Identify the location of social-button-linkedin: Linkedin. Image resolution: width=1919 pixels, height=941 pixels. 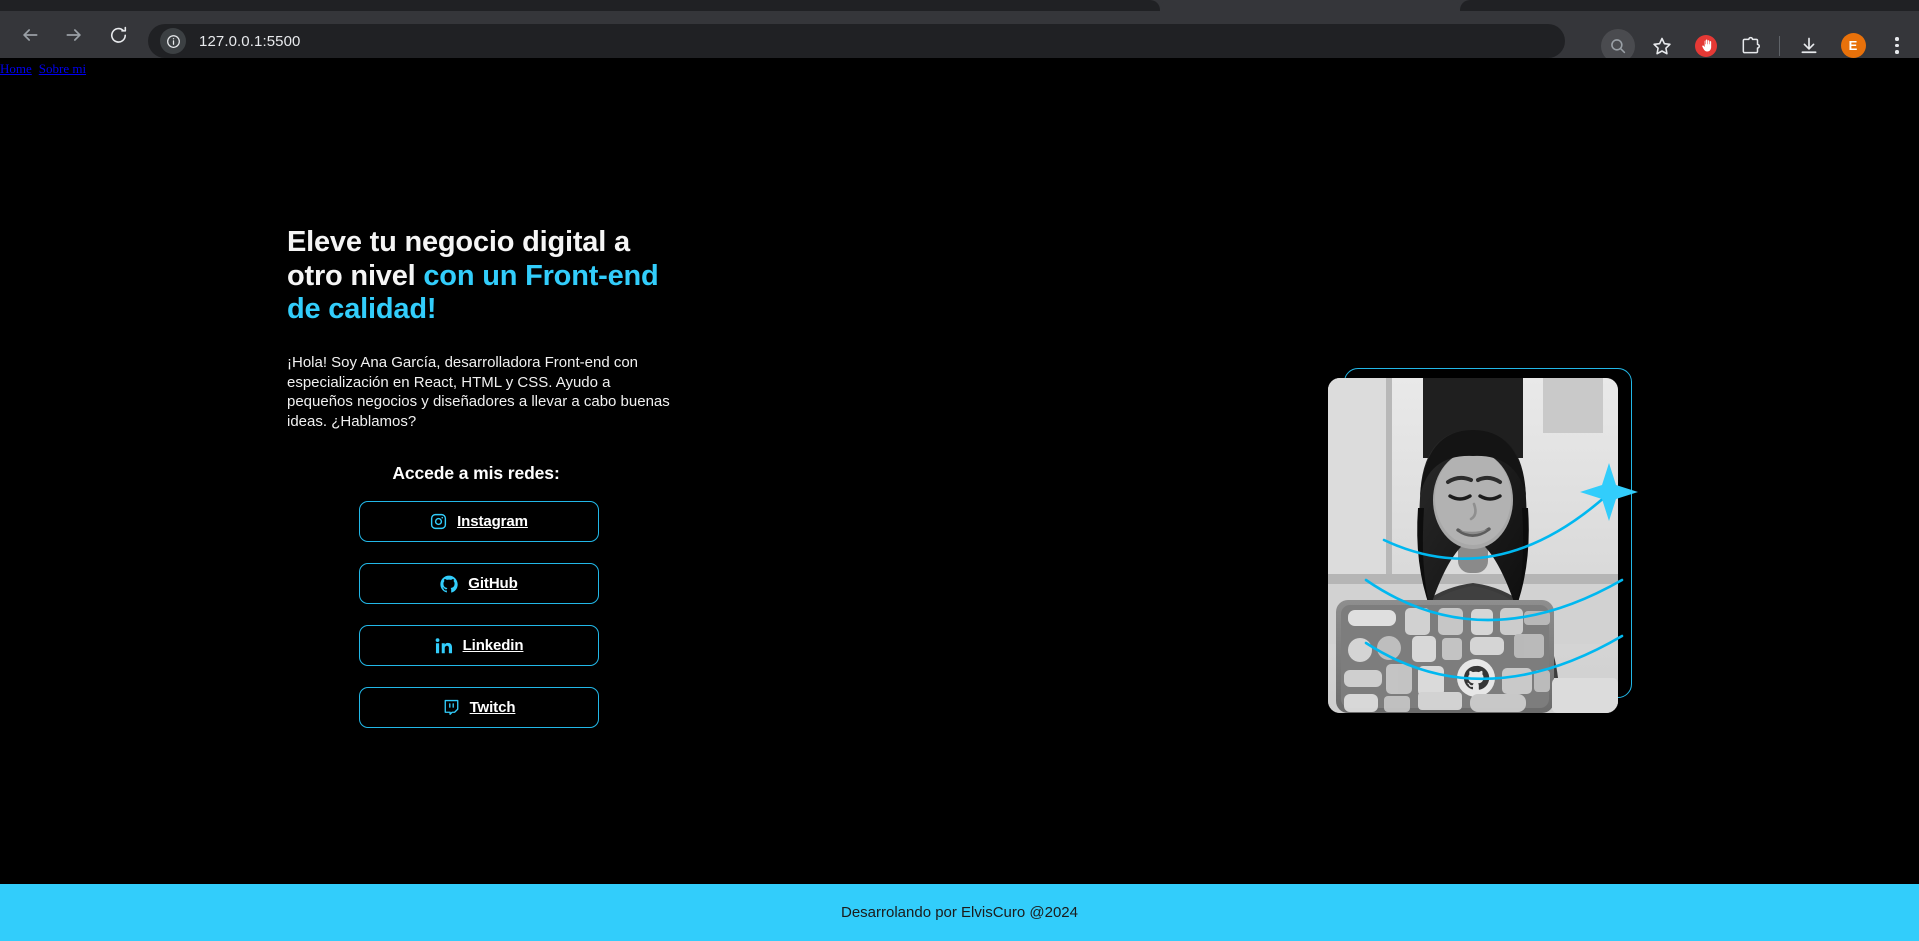
(479, 646).